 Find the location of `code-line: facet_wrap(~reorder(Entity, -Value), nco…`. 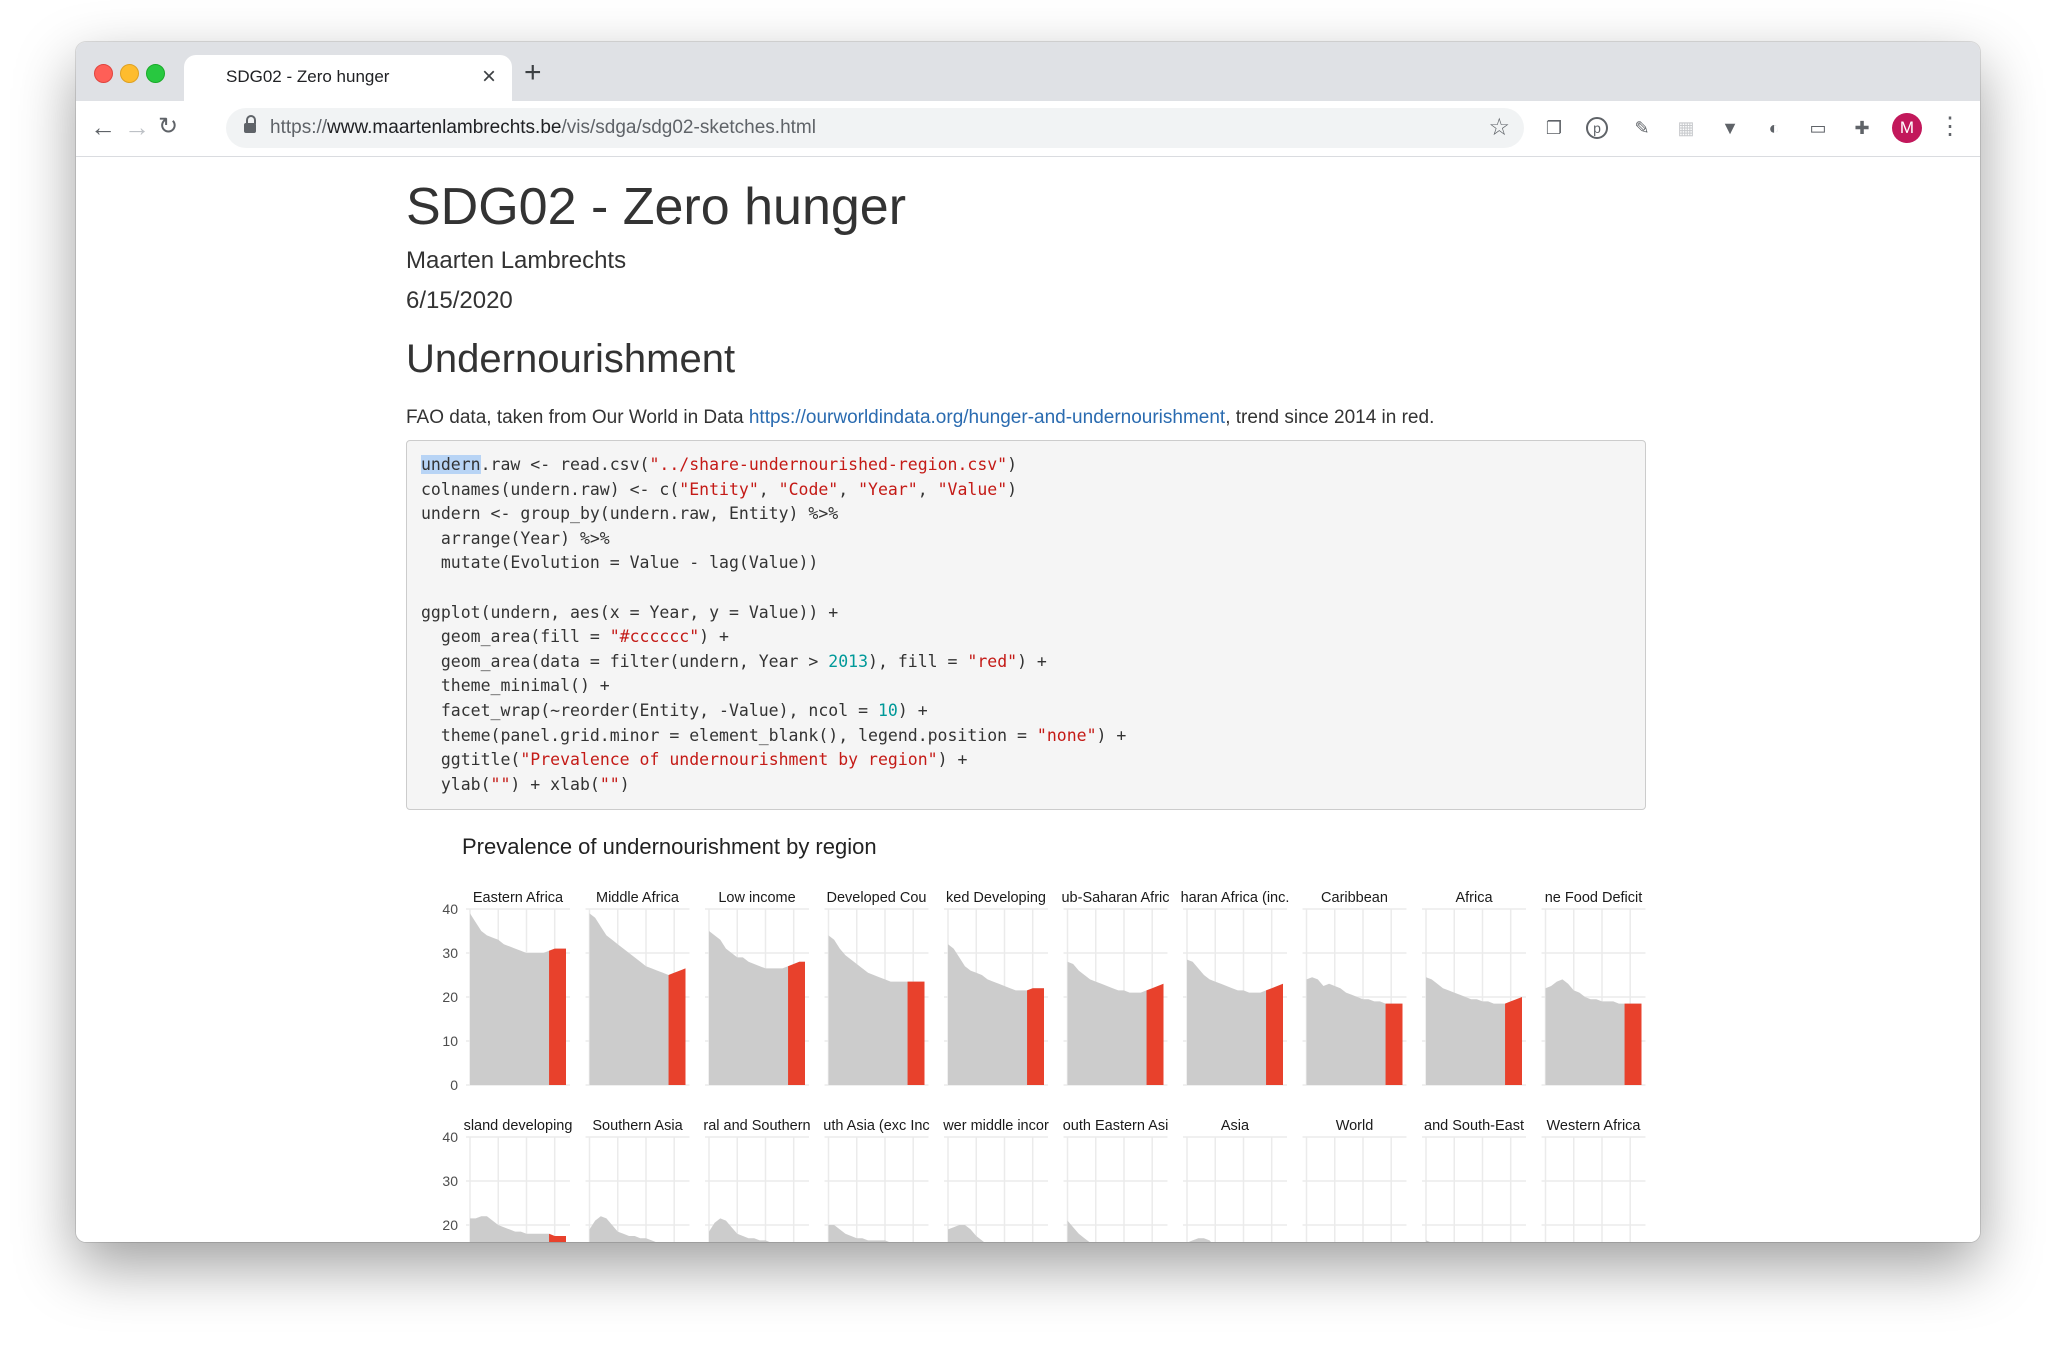

code-line: facet_wrap(~reorder(Entity, -Value), nco… is located at coordinates (674, 710).